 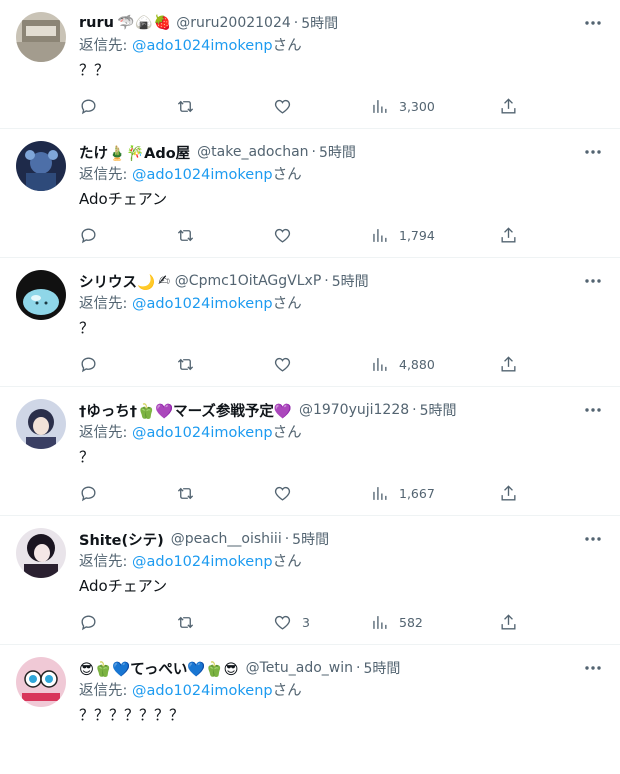 I want to click on photo-avatar-icon, so click(x=41, y=37).